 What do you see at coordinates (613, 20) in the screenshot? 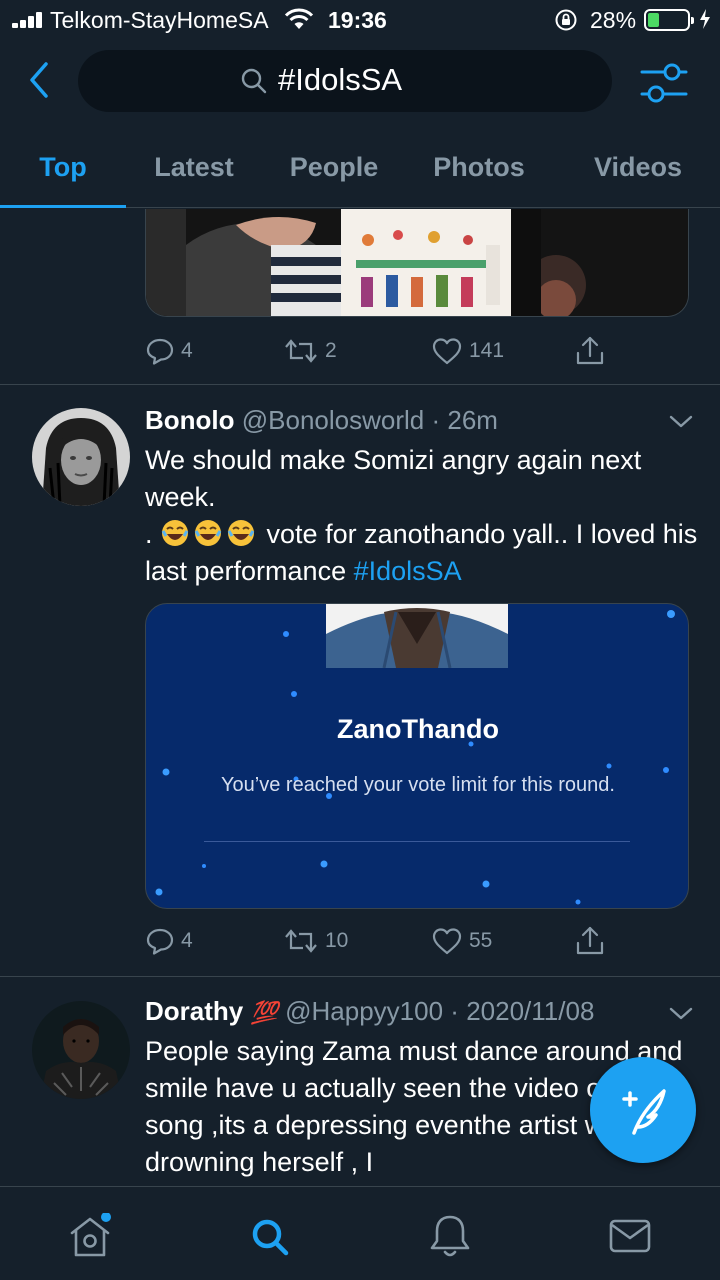
I see `battery-percent: 28%` at bounding box center [613, 20].